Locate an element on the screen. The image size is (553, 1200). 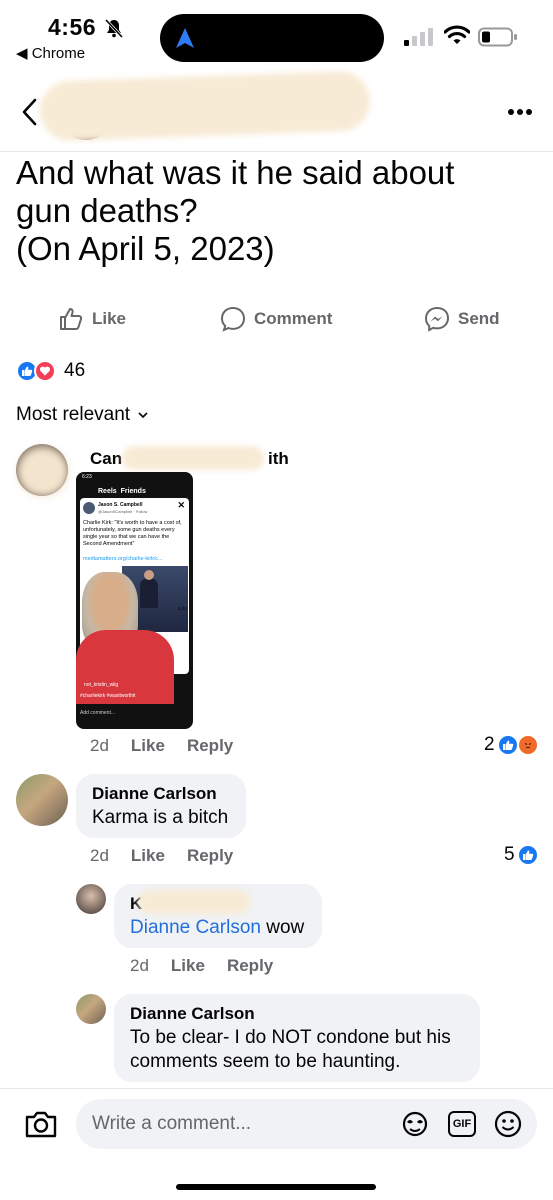
commenter-name: Dianne Carlson is located at coordinates (161, 794).